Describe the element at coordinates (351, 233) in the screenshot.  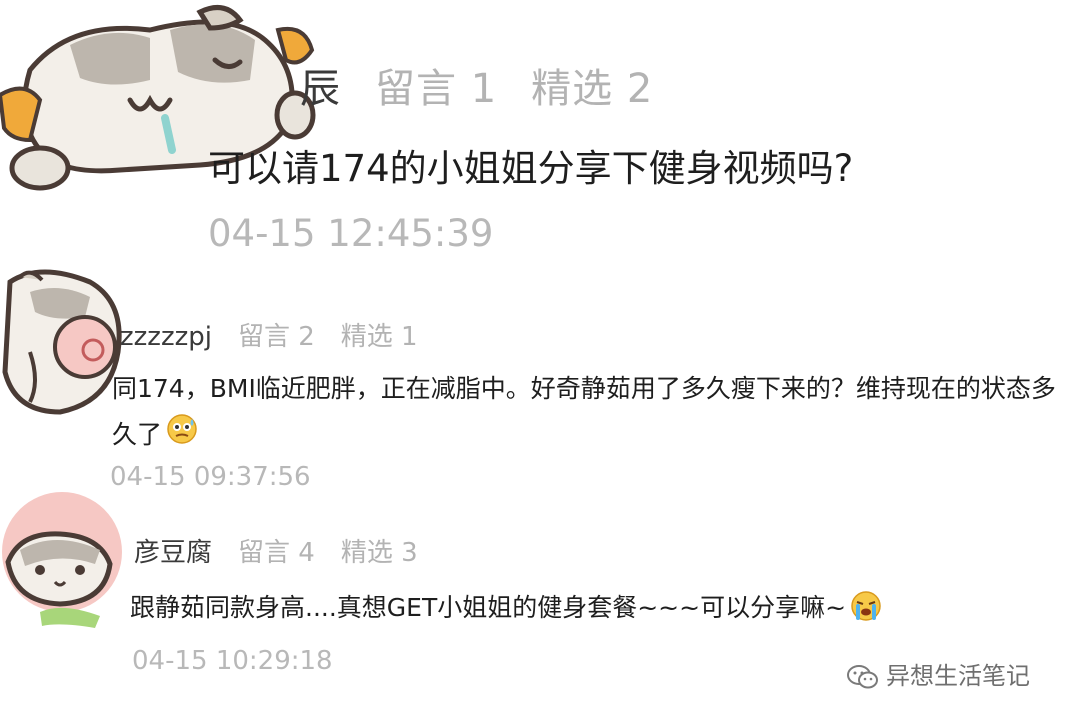
I see `comment-time: 04-15 12:45:39` at that location.